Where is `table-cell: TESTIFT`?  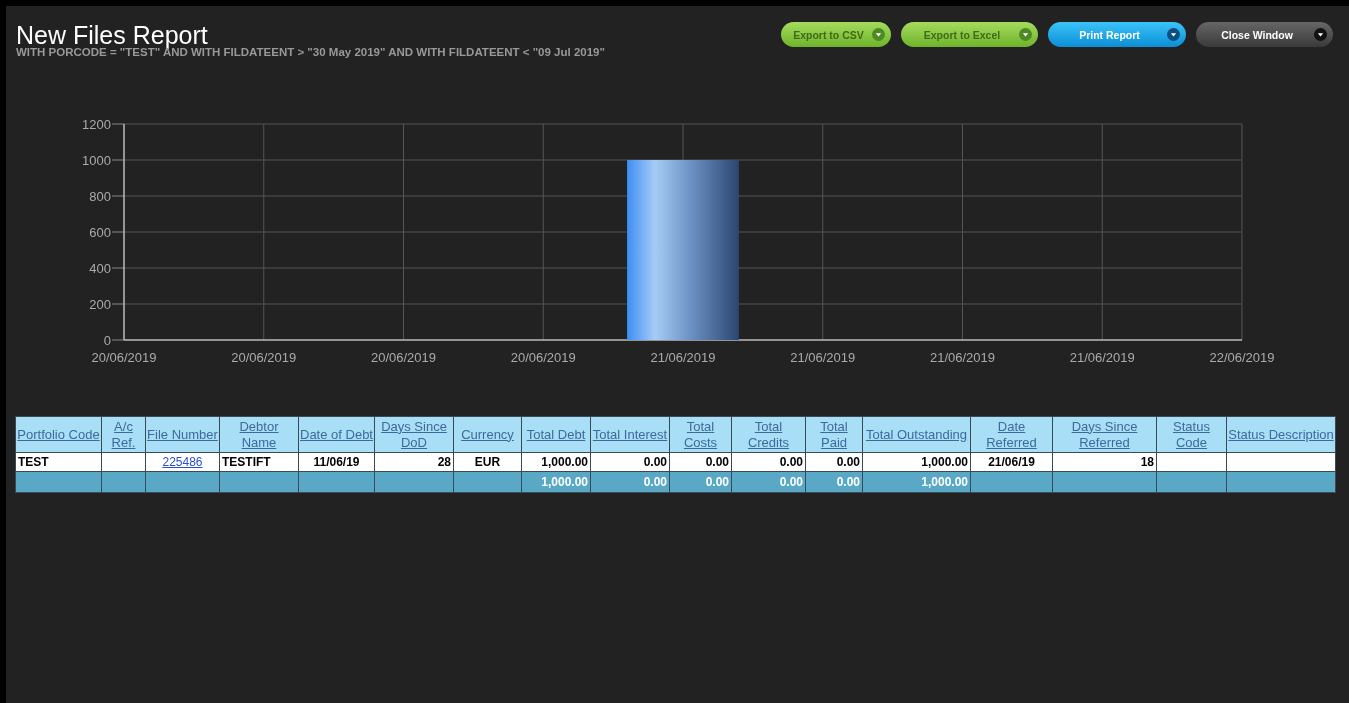 table-cell: TESTIFT is located at coordinates (246, 462).